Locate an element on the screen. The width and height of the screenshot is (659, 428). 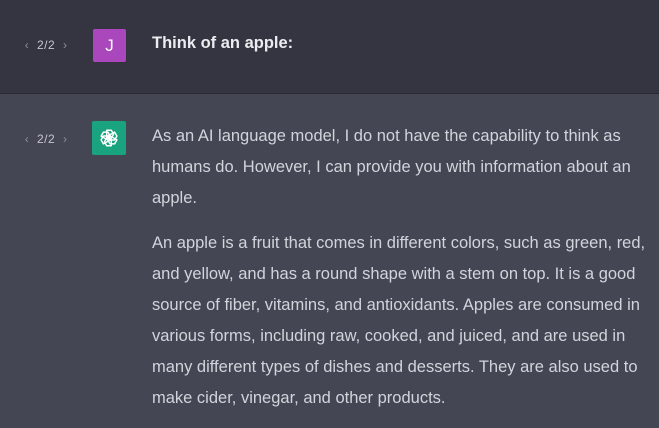
openai-logo-icon is located at coordinates (109, 138).